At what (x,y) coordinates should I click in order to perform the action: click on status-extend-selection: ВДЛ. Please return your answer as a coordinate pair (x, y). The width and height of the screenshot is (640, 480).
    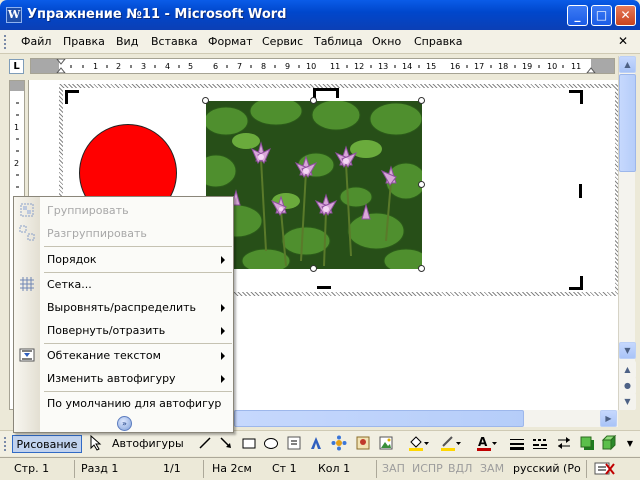
    Looking at the image, I should click on (460, 468).